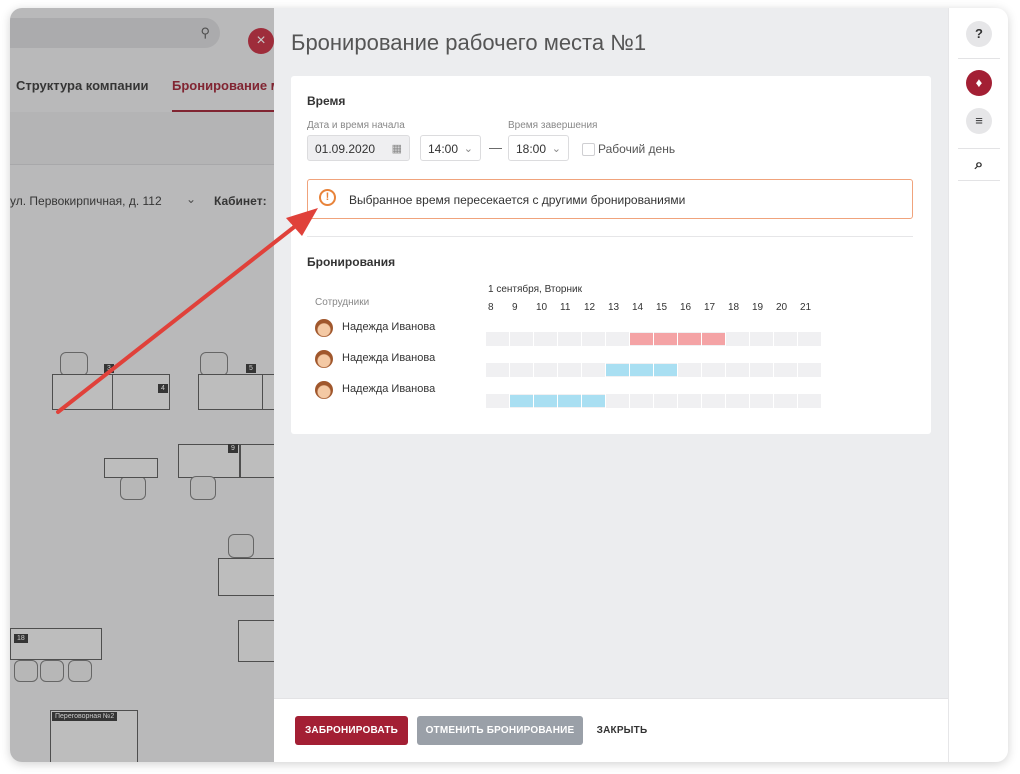 The image size is (1020, 774). What do you see at coordinates (515, 307) in the screenshot?
I see `timeline-hour-label: 9` at bounding box center [515, 307].